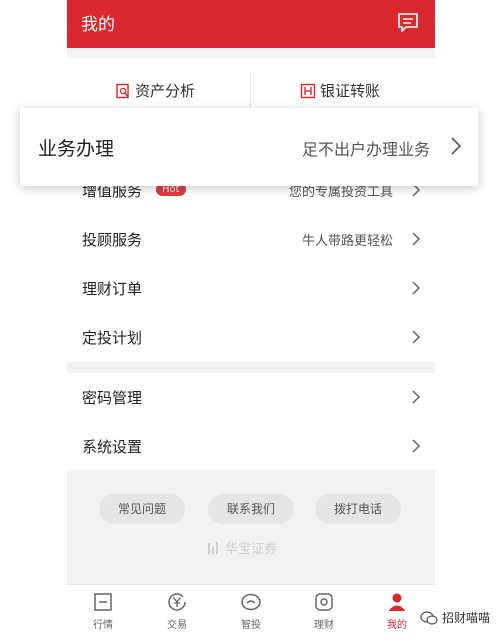 Image resolution: width=500 pixels, height=639 pixels. I want to click on finance-icon, so click(324, 602).